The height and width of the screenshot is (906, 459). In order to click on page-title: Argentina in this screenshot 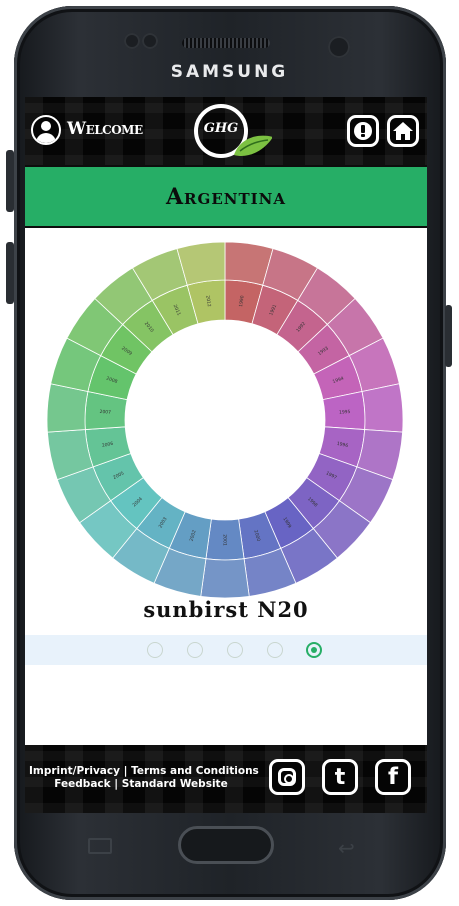, I will do `click(226, 196)`.